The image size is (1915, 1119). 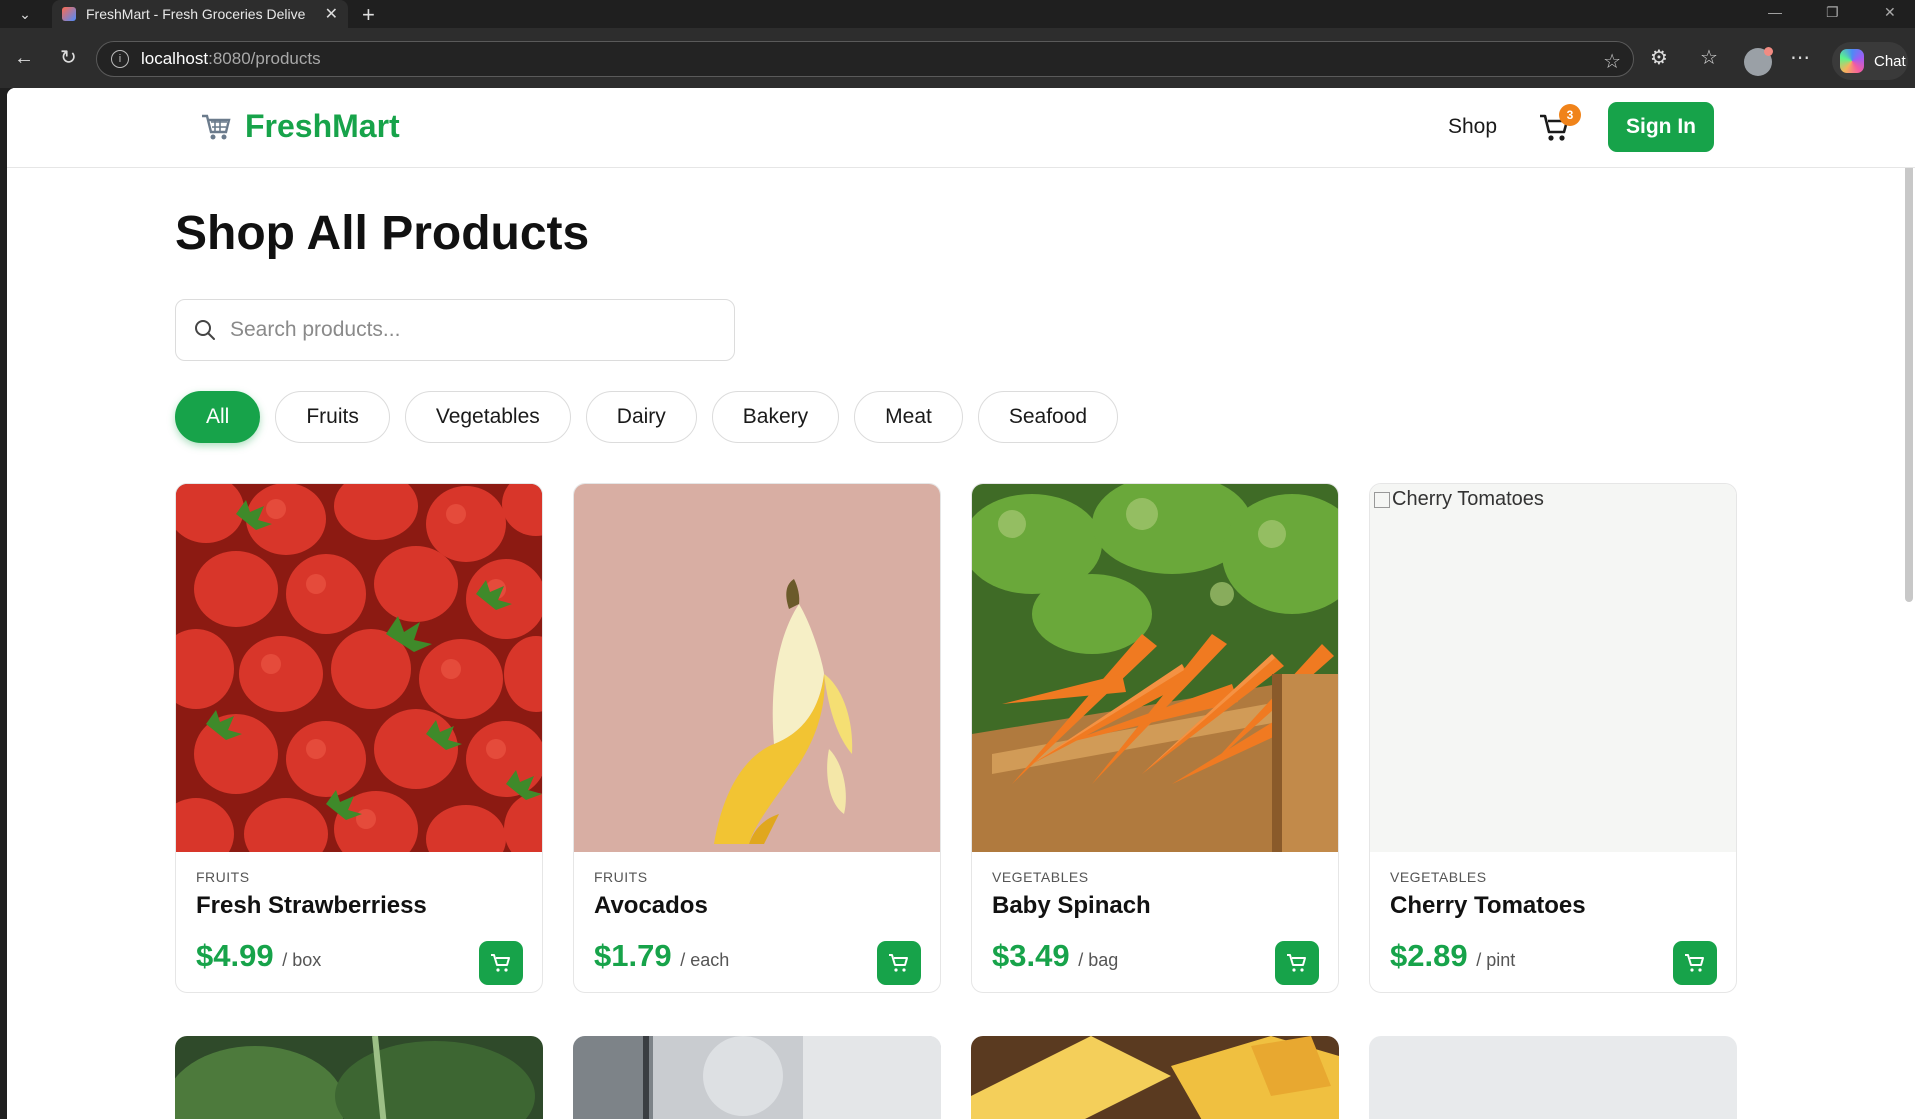 What do you see at coordinates (382, 233) in the screenshot?
I see `page-title: Shop All Products` at bounding box center [382, 233].